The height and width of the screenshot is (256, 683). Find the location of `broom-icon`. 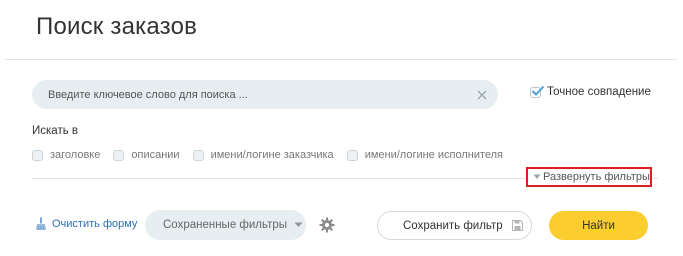

broom-icon is located at coordinates (41, 224).